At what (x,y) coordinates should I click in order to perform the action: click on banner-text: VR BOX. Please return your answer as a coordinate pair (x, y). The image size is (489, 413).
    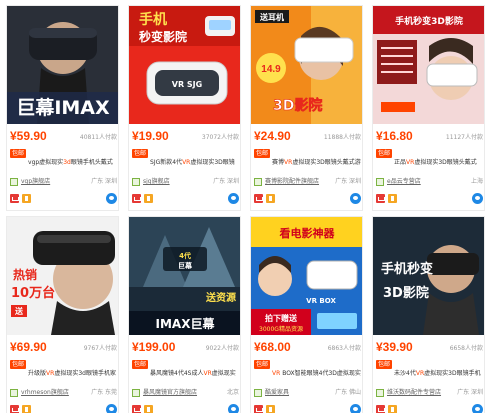
    Looking at the image, I should click on (321, 301).